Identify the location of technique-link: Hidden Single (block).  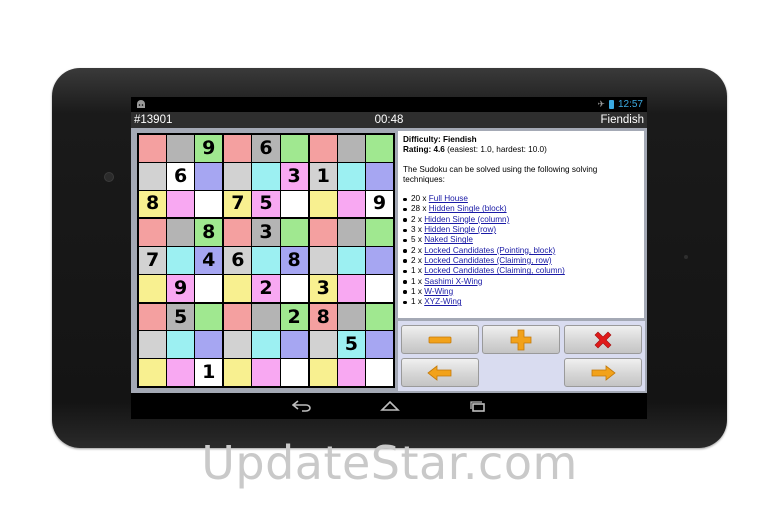
(468, 208).